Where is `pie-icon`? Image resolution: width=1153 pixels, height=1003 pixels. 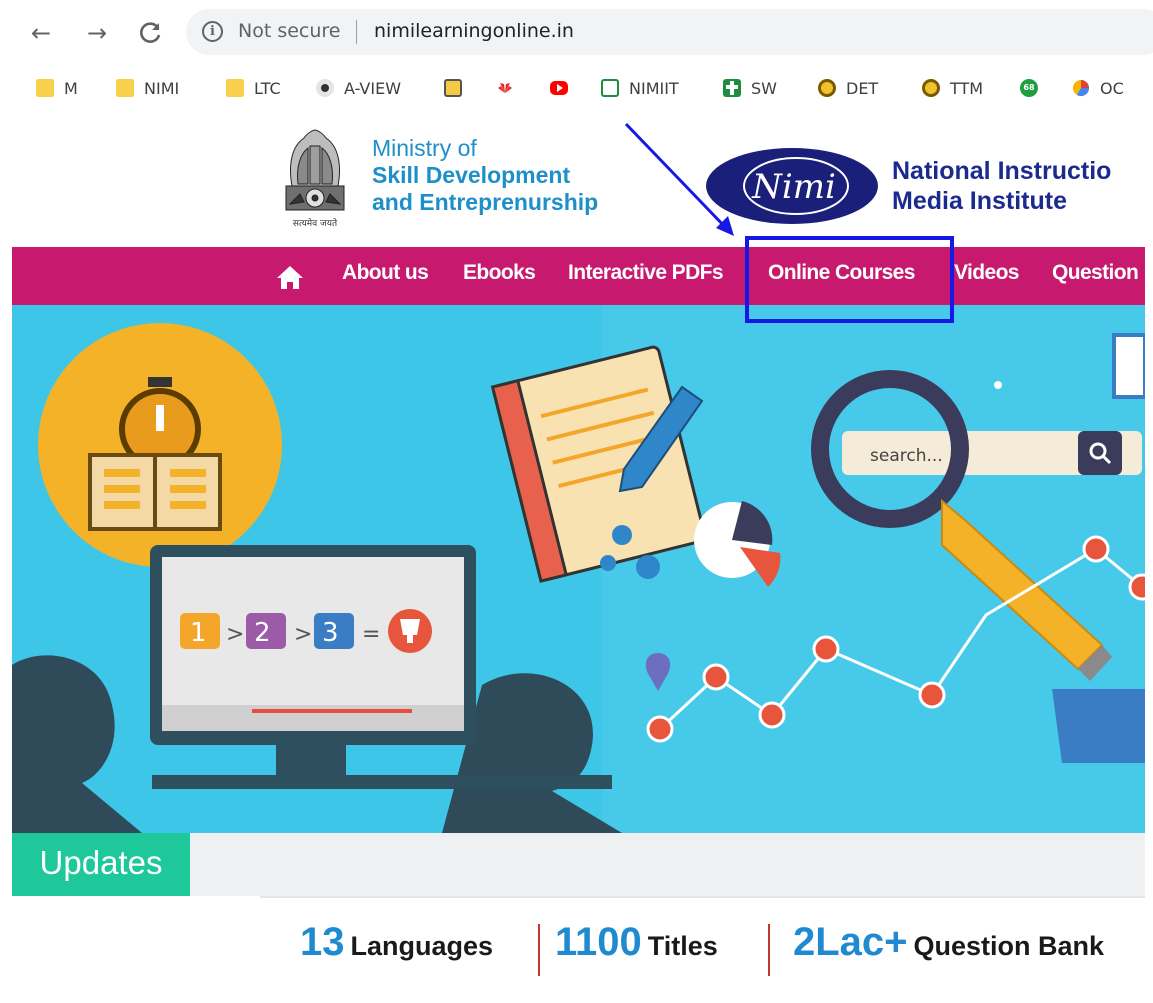
pie-icon is located at coordinates (1081, 88).